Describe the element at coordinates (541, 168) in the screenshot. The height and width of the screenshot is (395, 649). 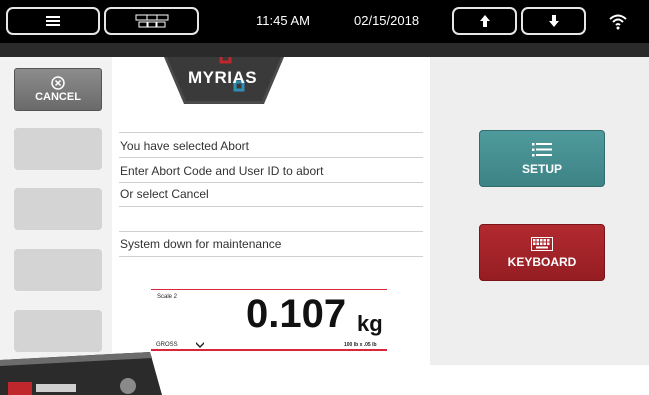
I see `setup-label: SETUP` at that location.